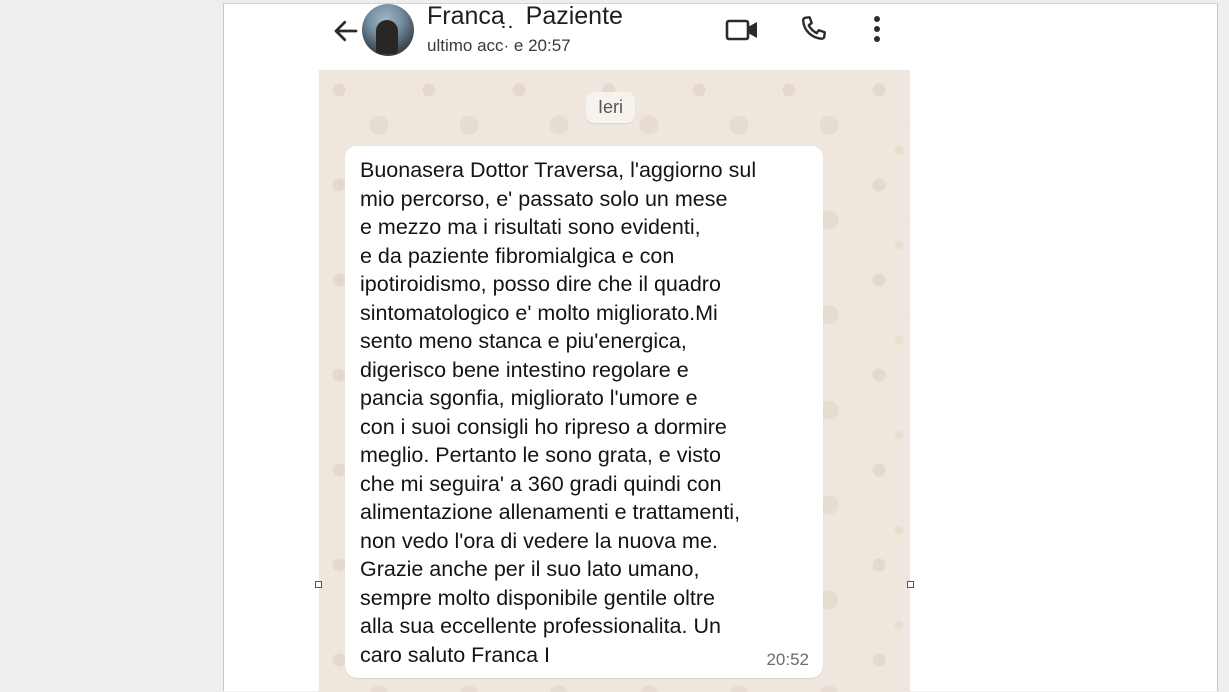 This screenshot has width=1229, height=692. I want to click on avatar, so click(388, 30).